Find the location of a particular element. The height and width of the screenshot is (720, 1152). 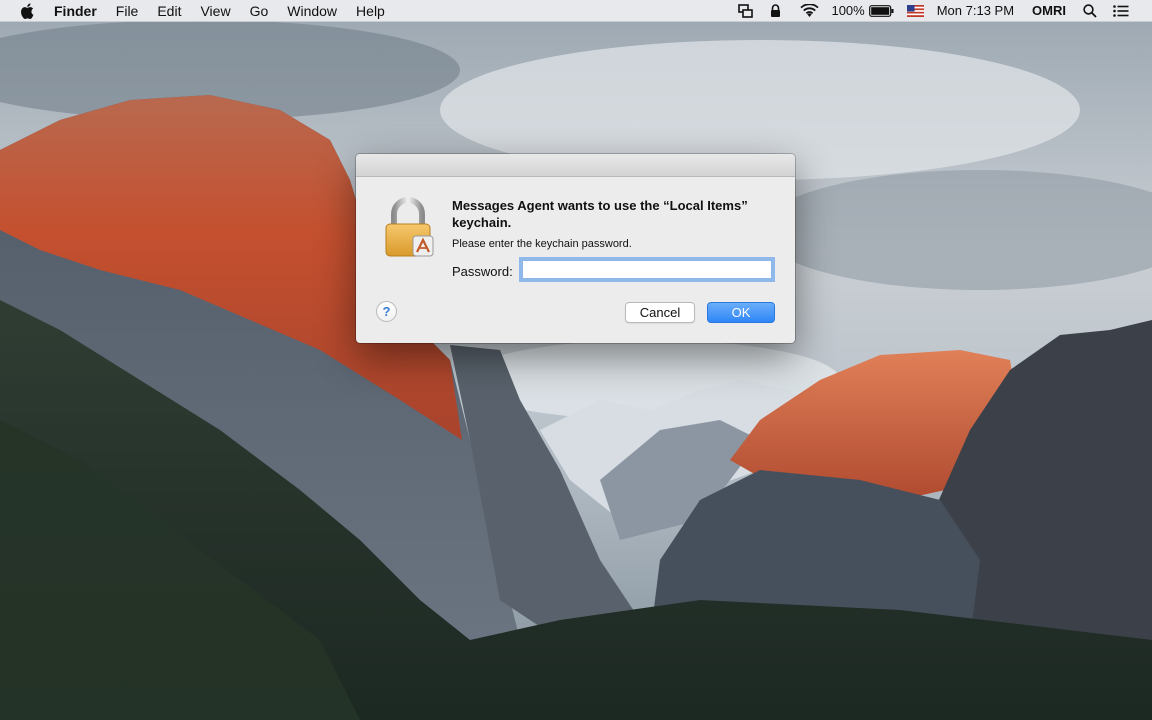

lock-icon is located at coordinates (775, 11).